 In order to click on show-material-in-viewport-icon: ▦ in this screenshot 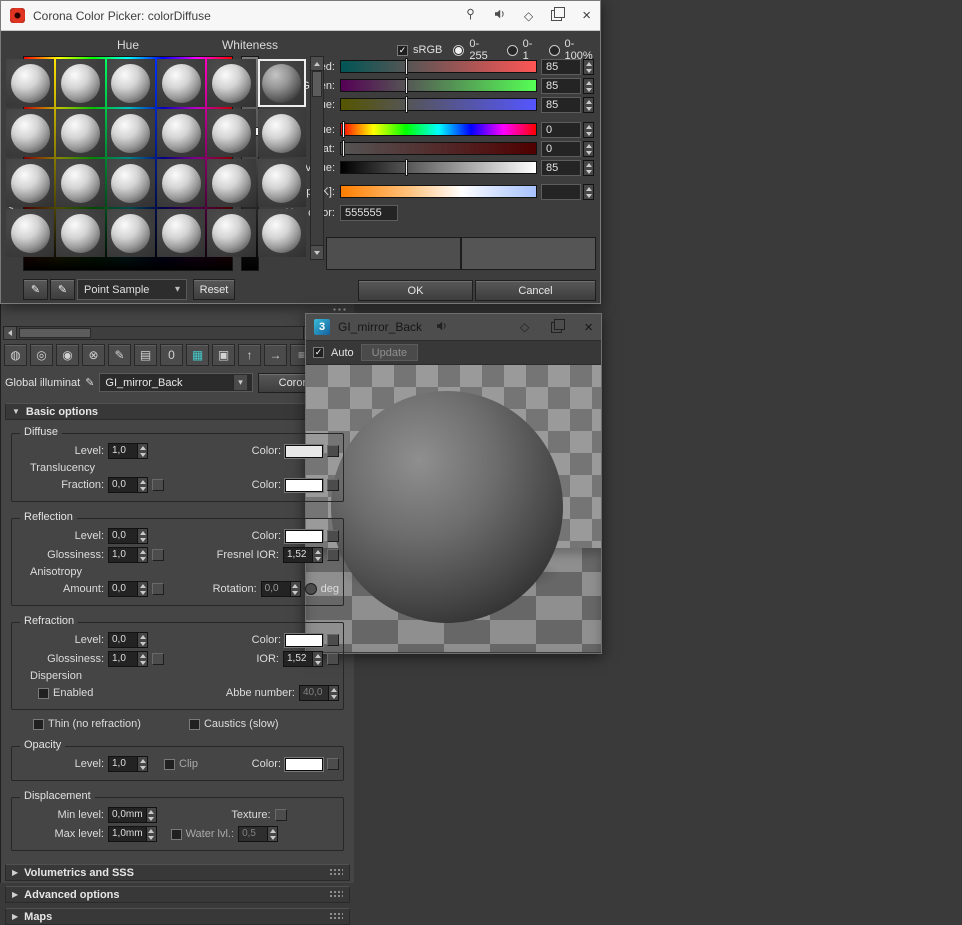, I will do `click(197, 355)`.